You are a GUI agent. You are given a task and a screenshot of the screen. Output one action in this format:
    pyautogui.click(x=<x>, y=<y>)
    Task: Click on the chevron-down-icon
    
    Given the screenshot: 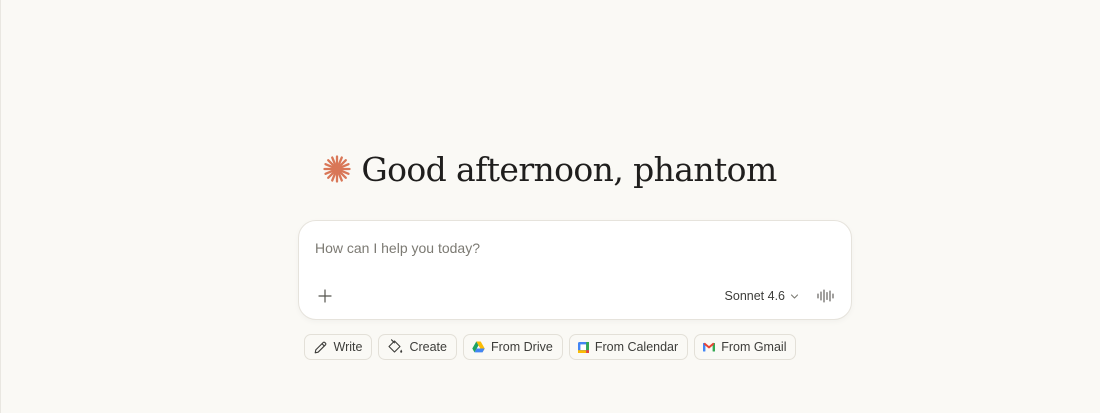 What is the action you would take?
    pyautogui.click(x=794, y=296)
    